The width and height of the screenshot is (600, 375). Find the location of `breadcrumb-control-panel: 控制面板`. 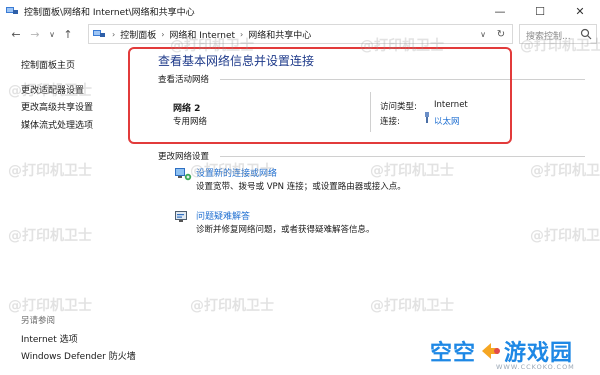

breadcrumb-control-panel: 控制面板 is located at coordinates (138, 34).